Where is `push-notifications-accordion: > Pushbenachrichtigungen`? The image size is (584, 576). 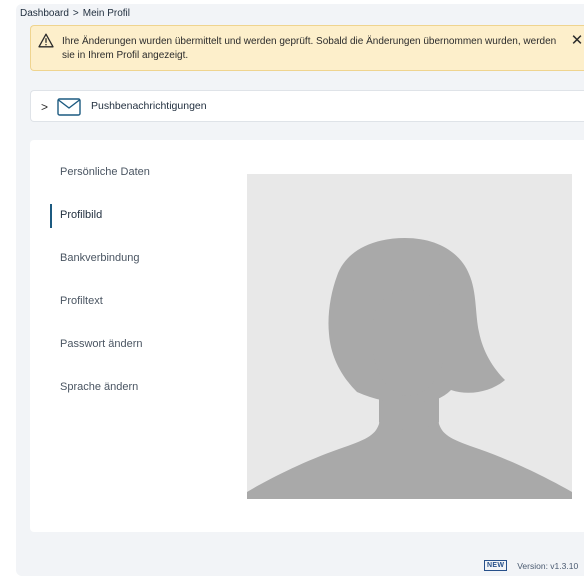 push-notifications-accordion: > Pushbenachrichtigungen is located at coordinates (307, 106).